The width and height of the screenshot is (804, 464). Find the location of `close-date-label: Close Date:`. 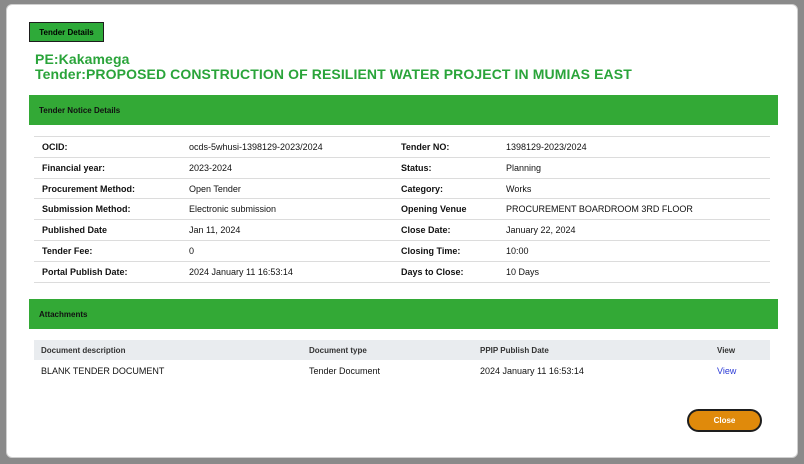

close-date-label: Close Date: is located at coordinates (426, 230).